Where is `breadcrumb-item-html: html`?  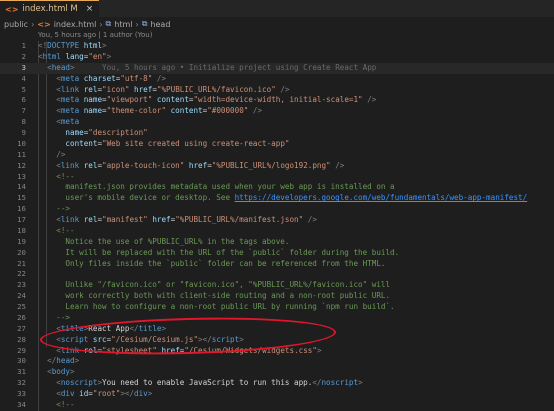 breadcrumb-item-html: html is located at coordinates (123, 24).